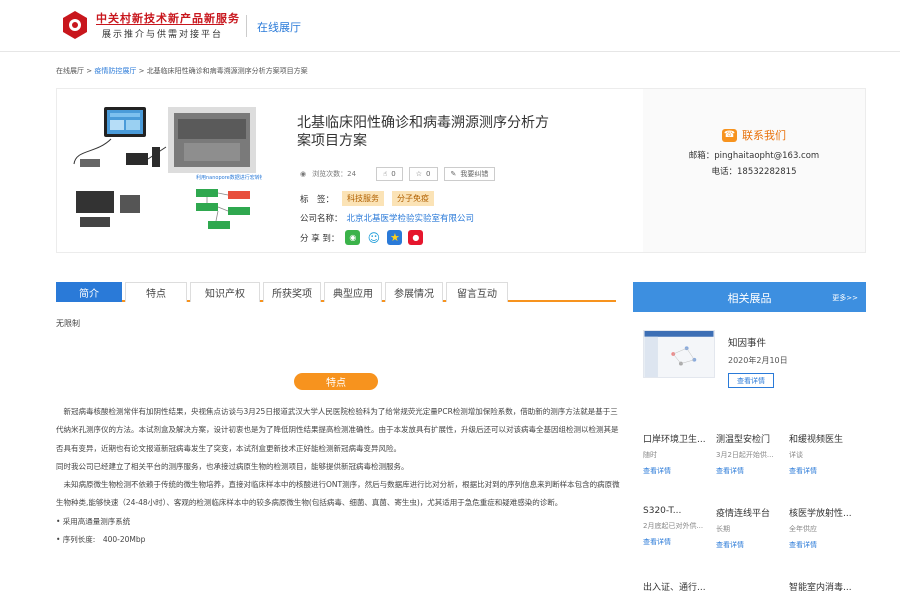 The width and height of the screenshot is (900, 596). Describe the element at coordinates (796, 455) in the screenshot. I see `related-item-sub: 详谈` at that location.